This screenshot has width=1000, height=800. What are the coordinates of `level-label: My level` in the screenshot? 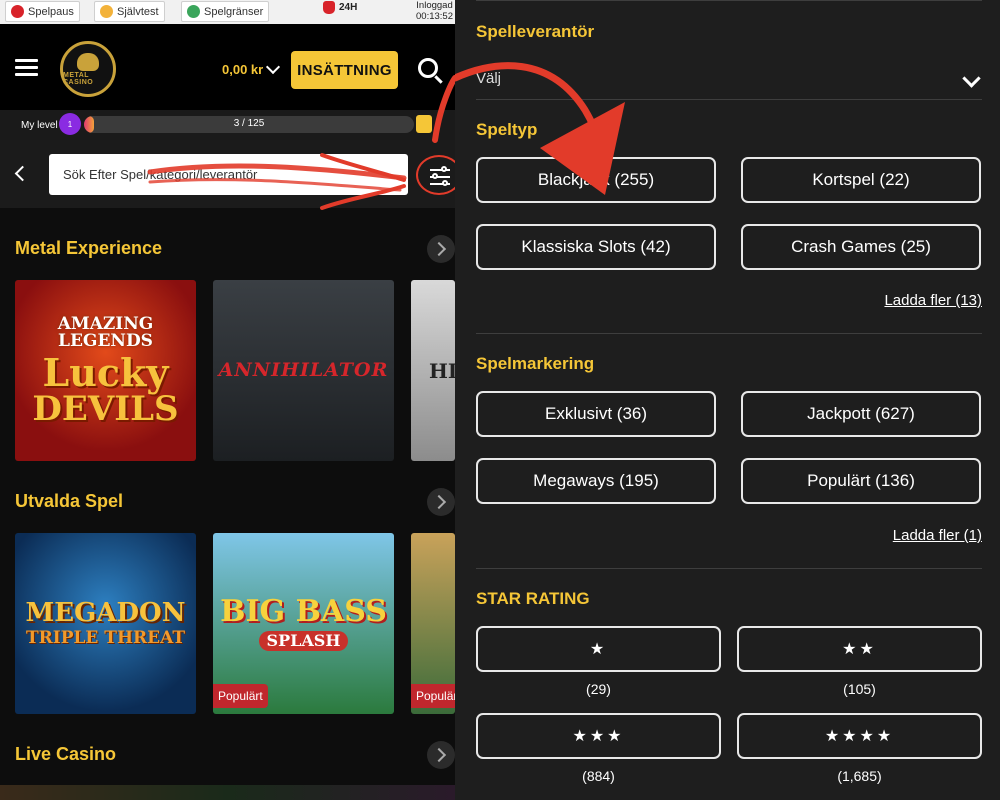 It's located at (39, 125).